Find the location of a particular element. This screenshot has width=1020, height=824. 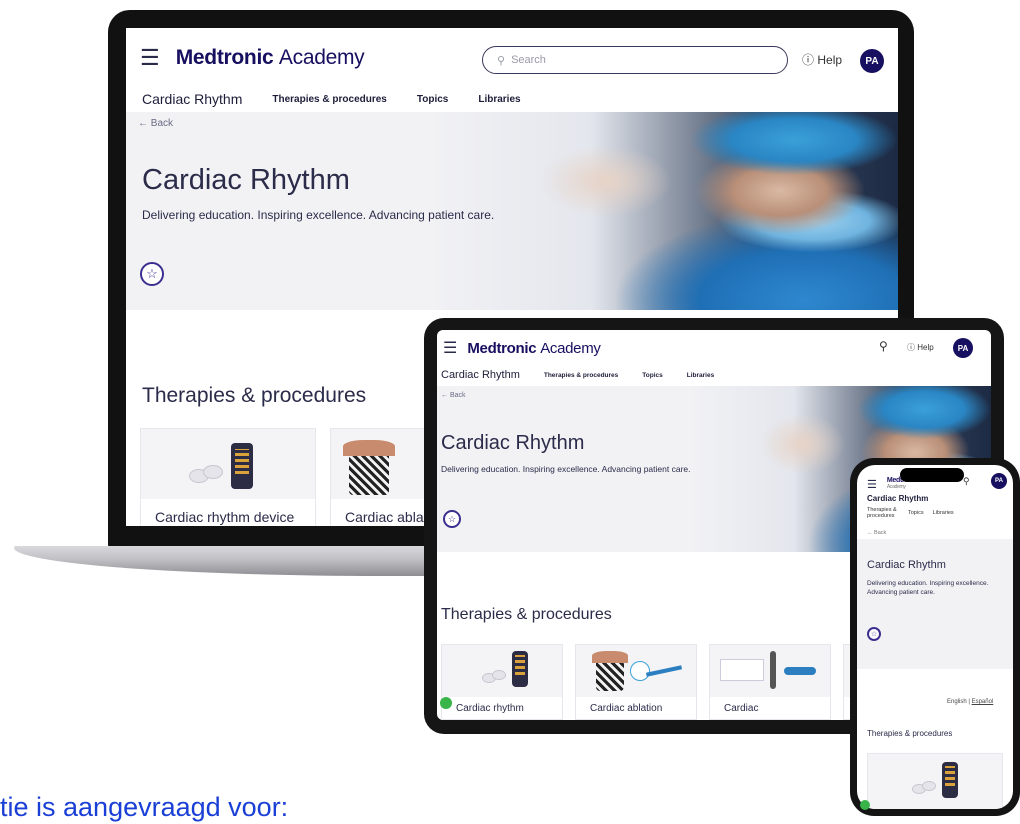

therapy-card is located at coordinates (935, 781).